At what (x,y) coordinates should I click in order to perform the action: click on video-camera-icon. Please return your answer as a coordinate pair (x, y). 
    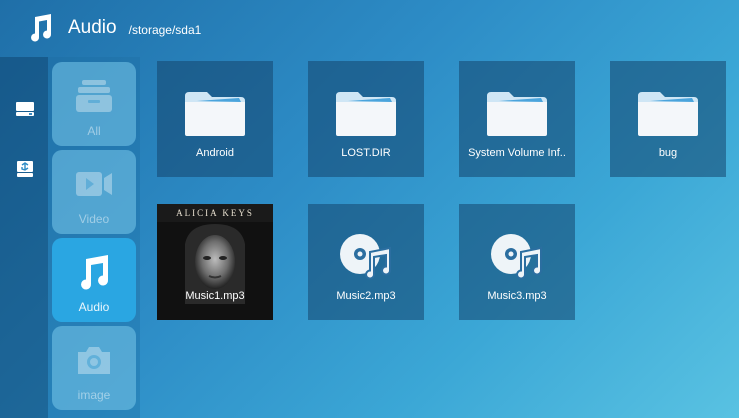
    Looking at the image, I should click on (94, 184).